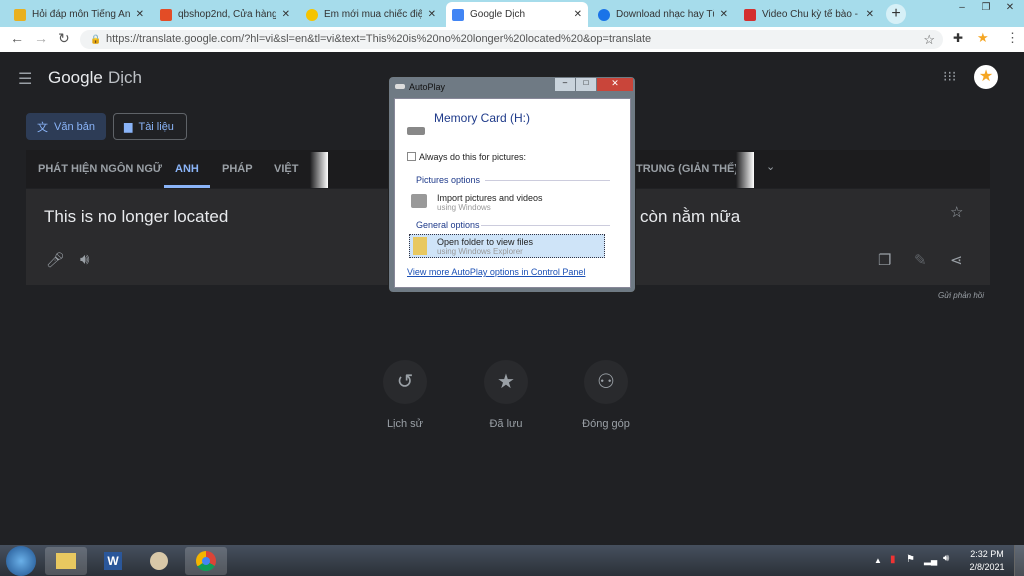 The image size is (1024, 576). Describe the element at coordinates (949, 76) in the screenshot. I see `apps-grid-icon: ⁝⁝⁝` at that location.